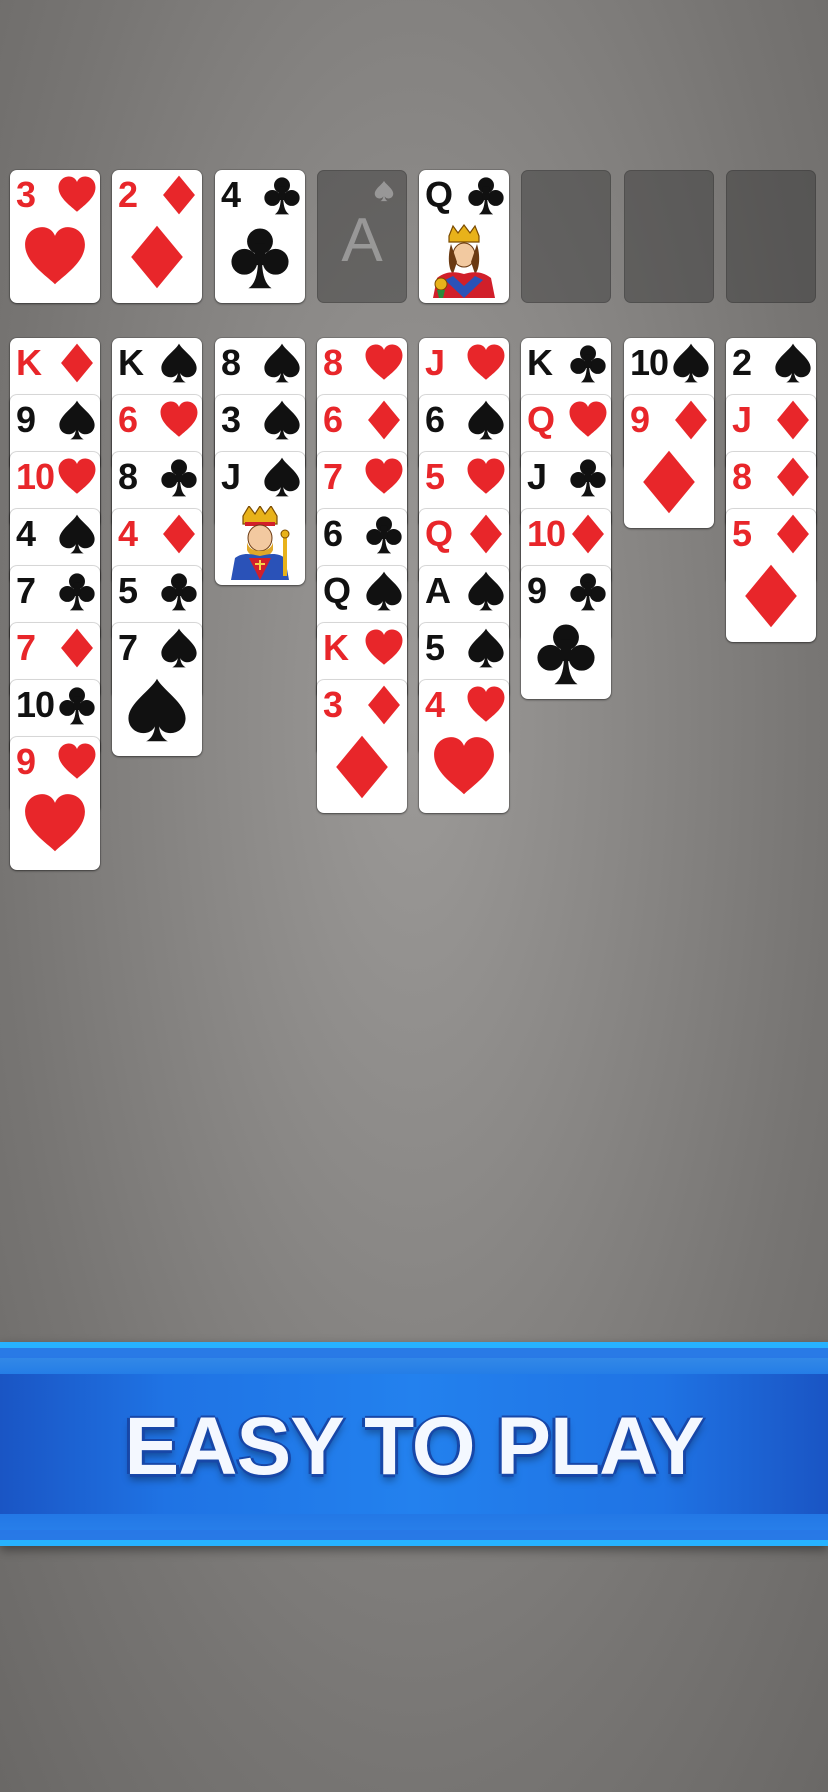 Image resolution: width=828 pixels, height=1792 pixels. I want to click on card-4-of-clubs: 4, so click(260, 236).